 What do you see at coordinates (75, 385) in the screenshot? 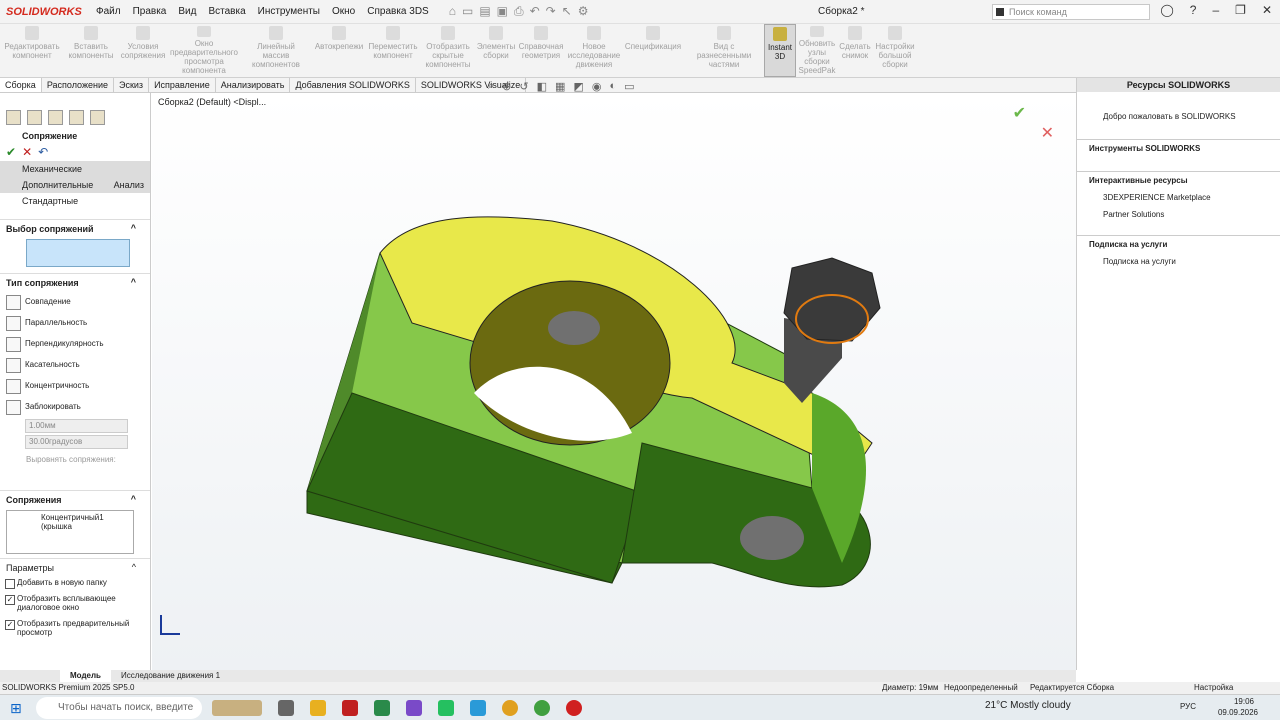
I see `mate-type-concentric: Концентричность` at bounding box center [75, 385].